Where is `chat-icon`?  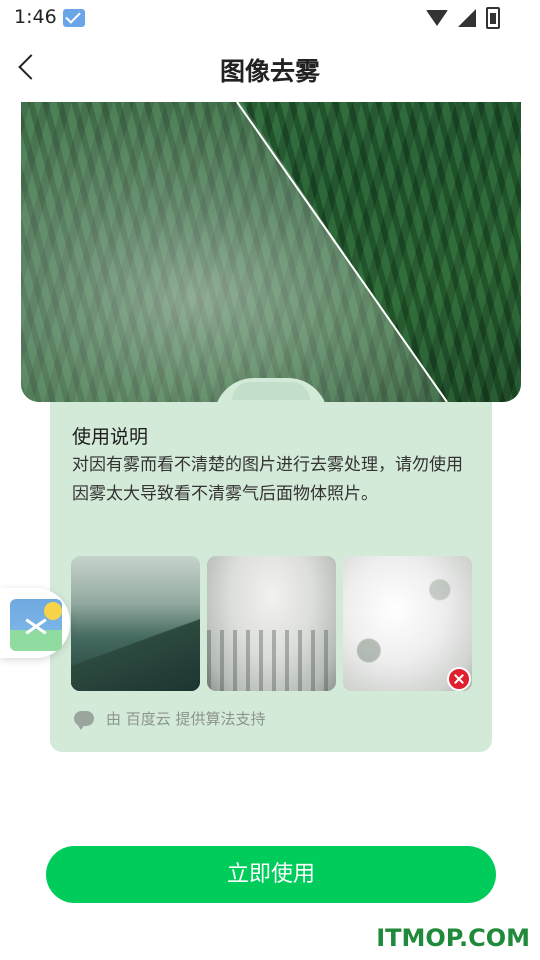
chat-icon is located at coordinates (84, 720).